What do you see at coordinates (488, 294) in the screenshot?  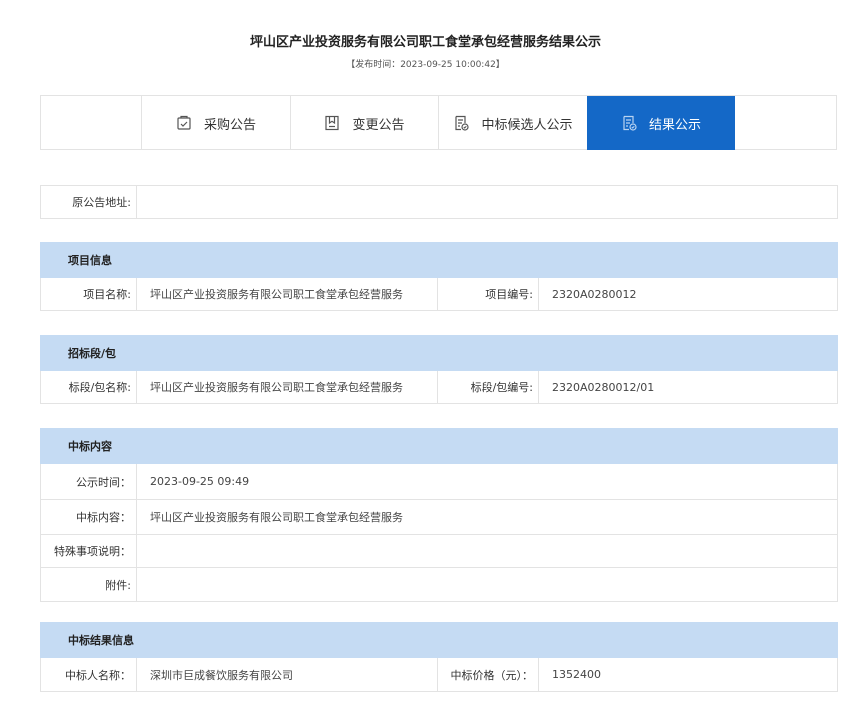 I see `project-code-label: 项目编号:` at bounding box center [488, 294].